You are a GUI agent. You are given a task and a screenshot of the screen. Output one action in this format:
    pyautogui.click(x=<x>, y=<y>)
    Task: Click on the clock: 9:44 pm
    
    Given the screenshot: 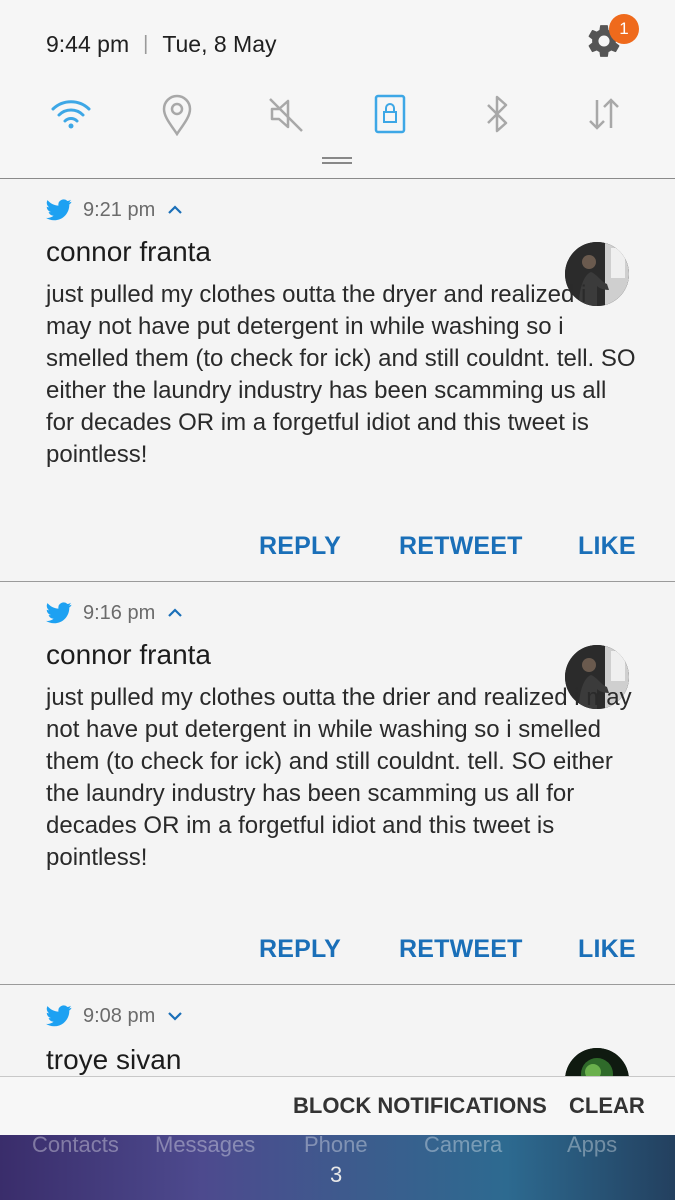 What is the action you would take?
    pyautogui.click(x=88, y=43)
    